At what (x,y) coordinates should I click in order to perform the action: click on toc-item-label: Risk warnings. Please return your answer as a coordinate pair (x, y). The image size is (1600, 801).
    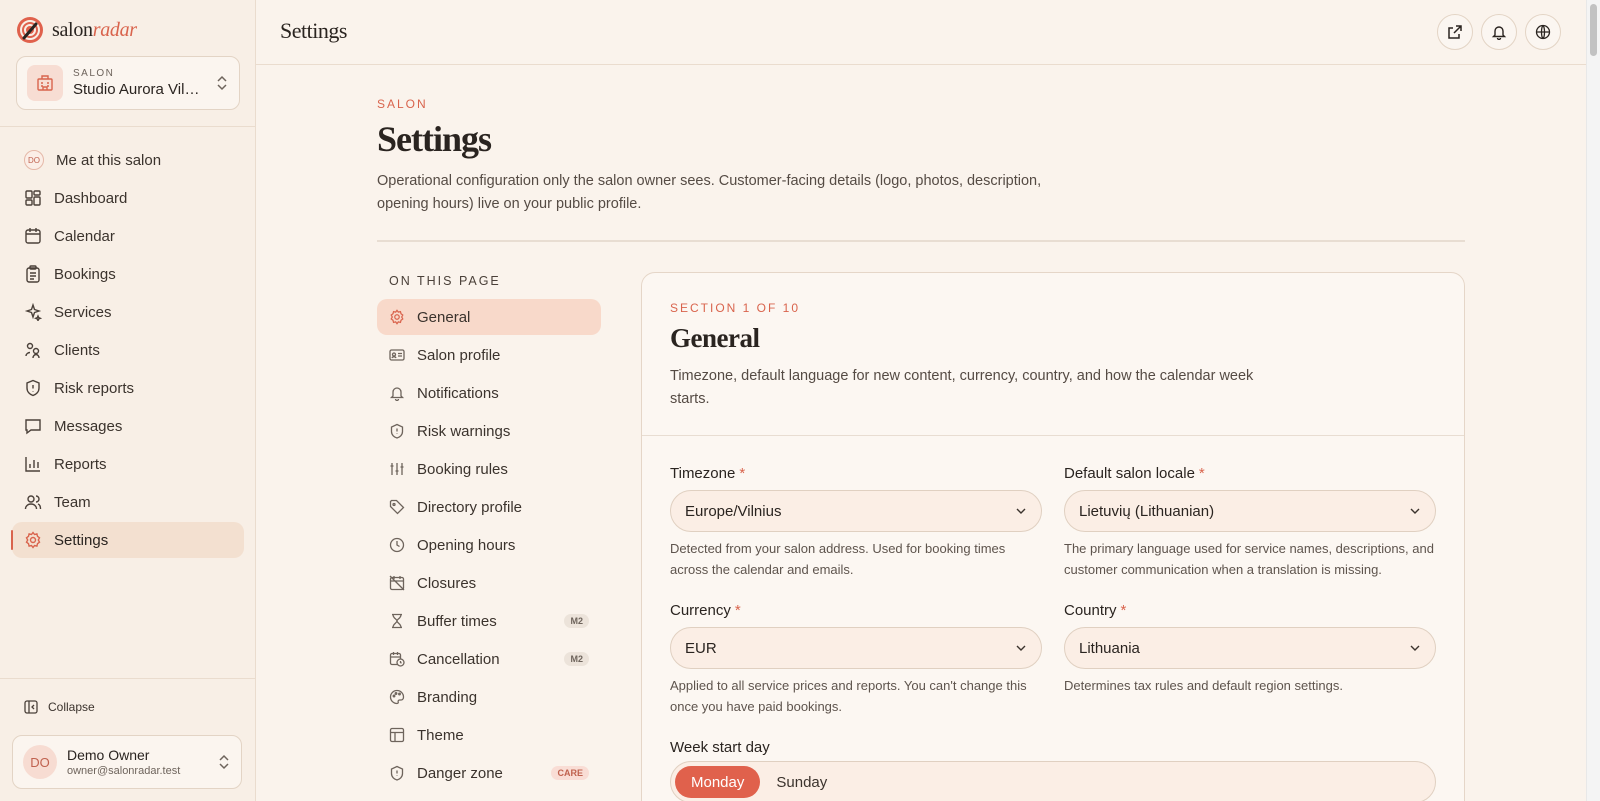
    Looking at the image, I should click on (464, 431).